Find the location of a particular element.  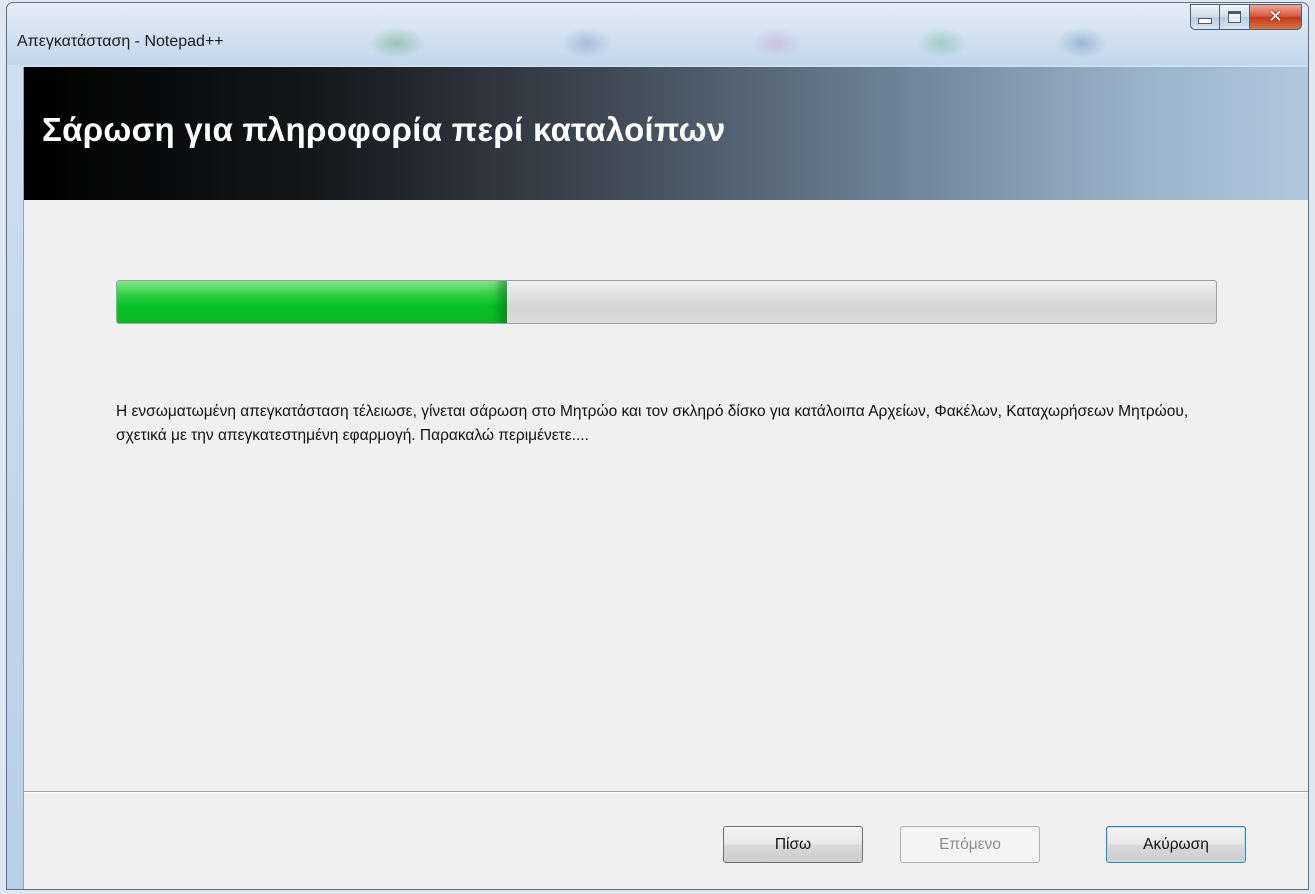

footer-divider is located at coordinates (666, 792).